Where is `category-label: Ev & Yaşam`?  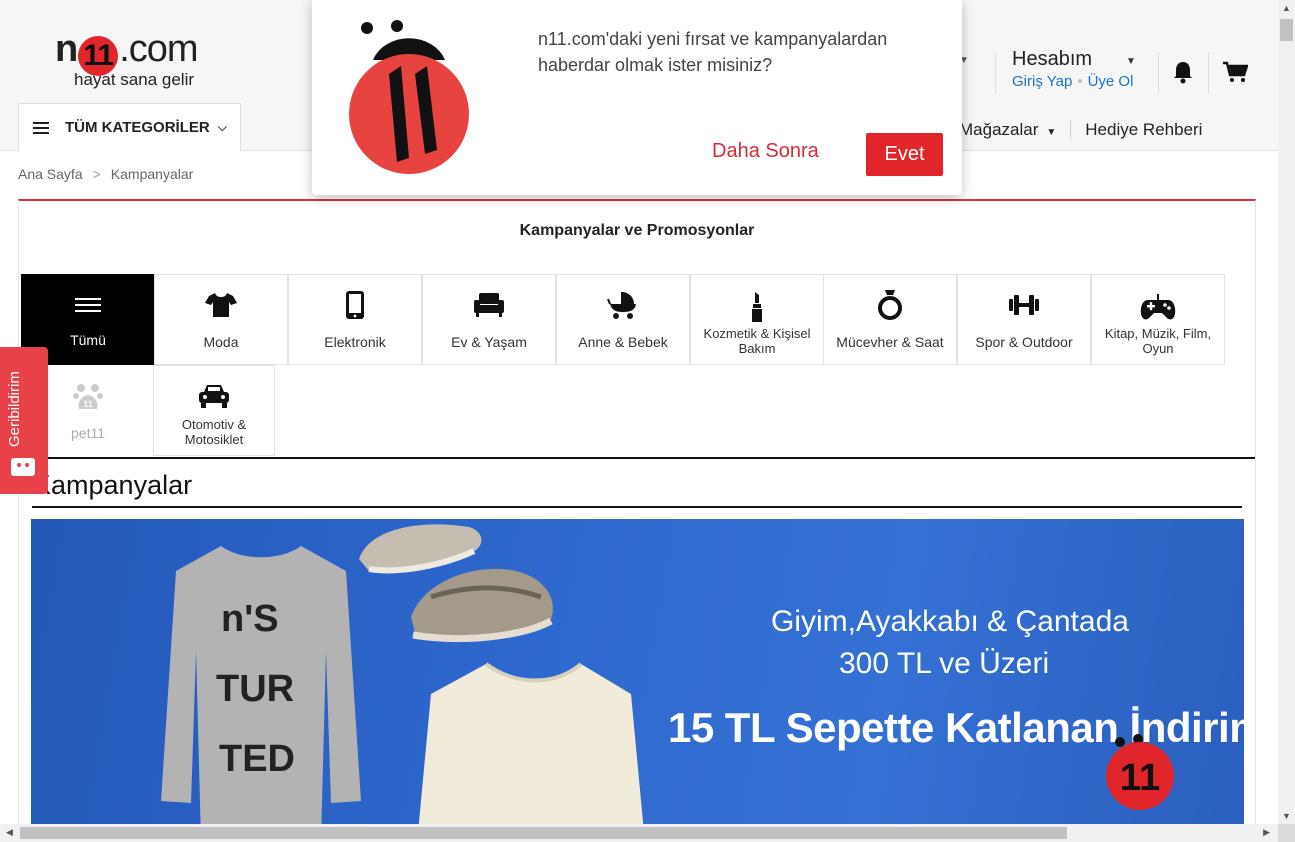 category-label: Ev & Yaşam is located at coordinates (489, 342).